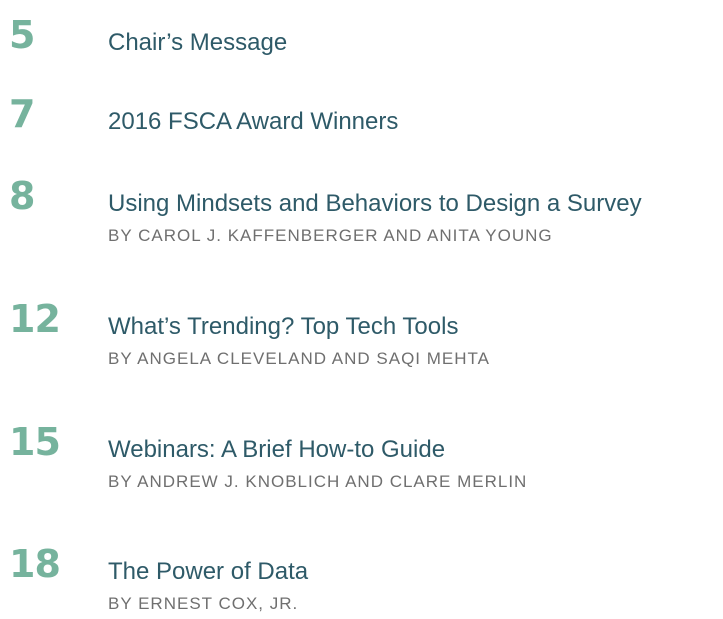 This screenshot has width=723, height=619. What do you see at coordinates (253, 122) in the screenshot?
I see `article-title: 2016 FSCA Award Winners` at bounding box center [253, 122].